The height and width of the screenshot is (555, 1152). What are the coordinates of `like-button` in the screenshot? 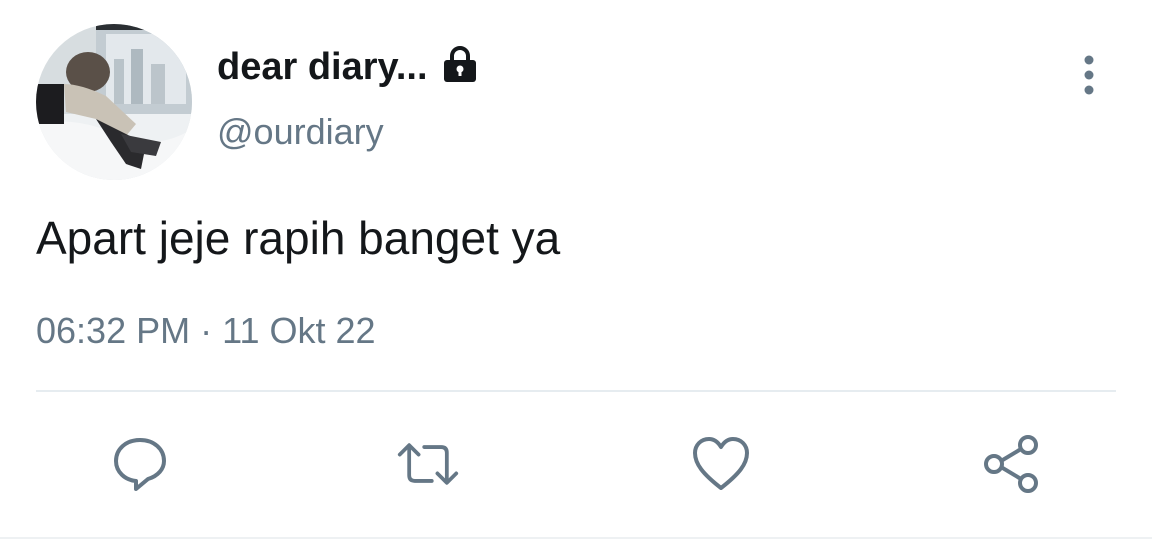 It's located at (721, 464).